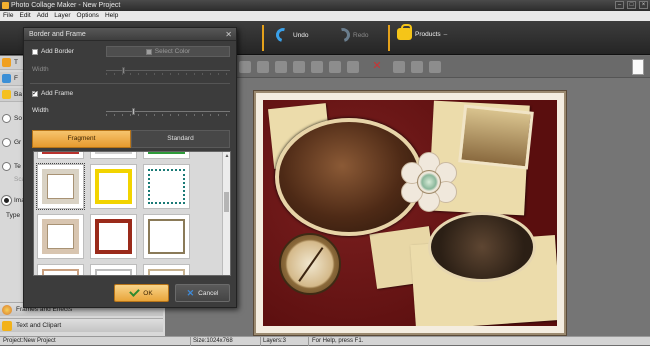  Describe the element at coordinates (35, 51) in the screenshot. I see `checkbox-icon` at that location.